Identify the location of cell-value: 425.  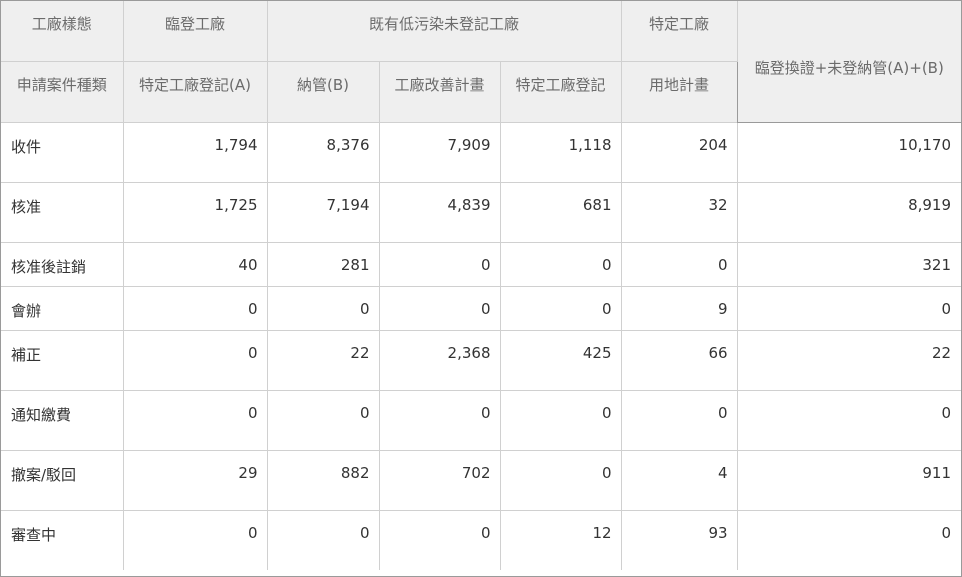
(560, 360).